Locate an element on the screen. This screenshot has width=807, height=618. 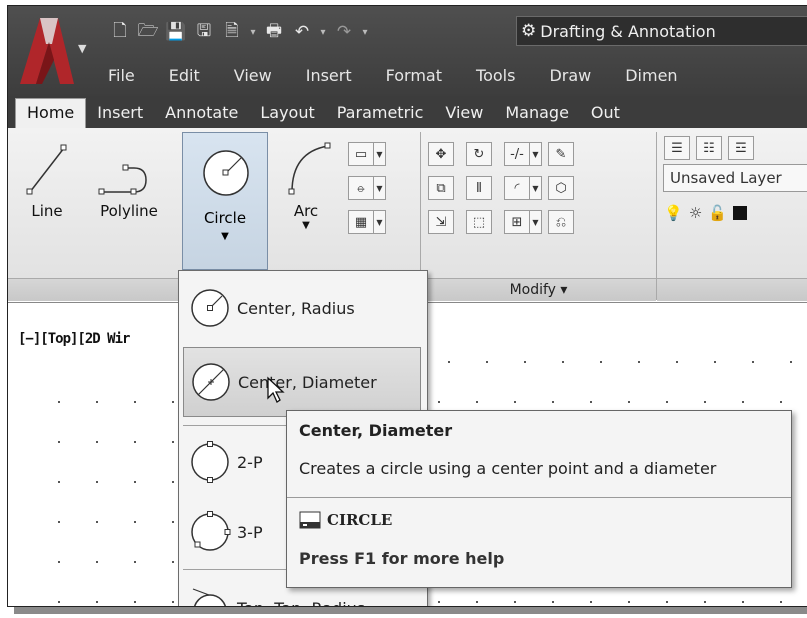
line-button: Line is located at coordinates (47, 176).